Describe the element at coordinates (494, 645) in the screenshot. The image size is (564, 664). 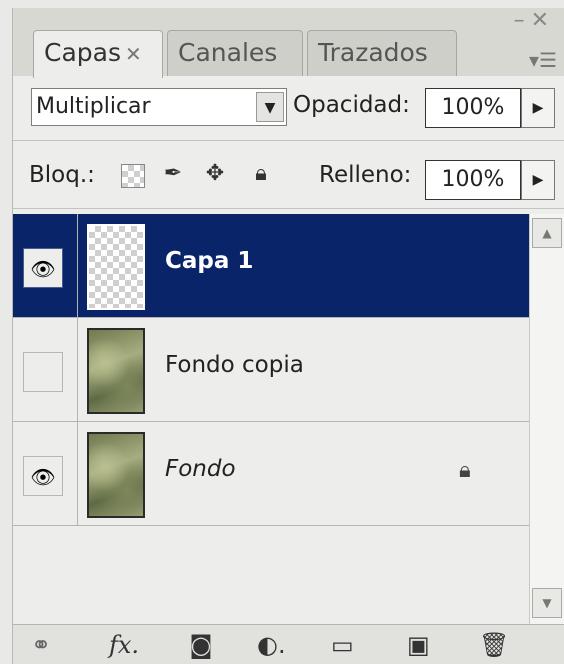
I see `trash-icon: 🗑︎` at that location.